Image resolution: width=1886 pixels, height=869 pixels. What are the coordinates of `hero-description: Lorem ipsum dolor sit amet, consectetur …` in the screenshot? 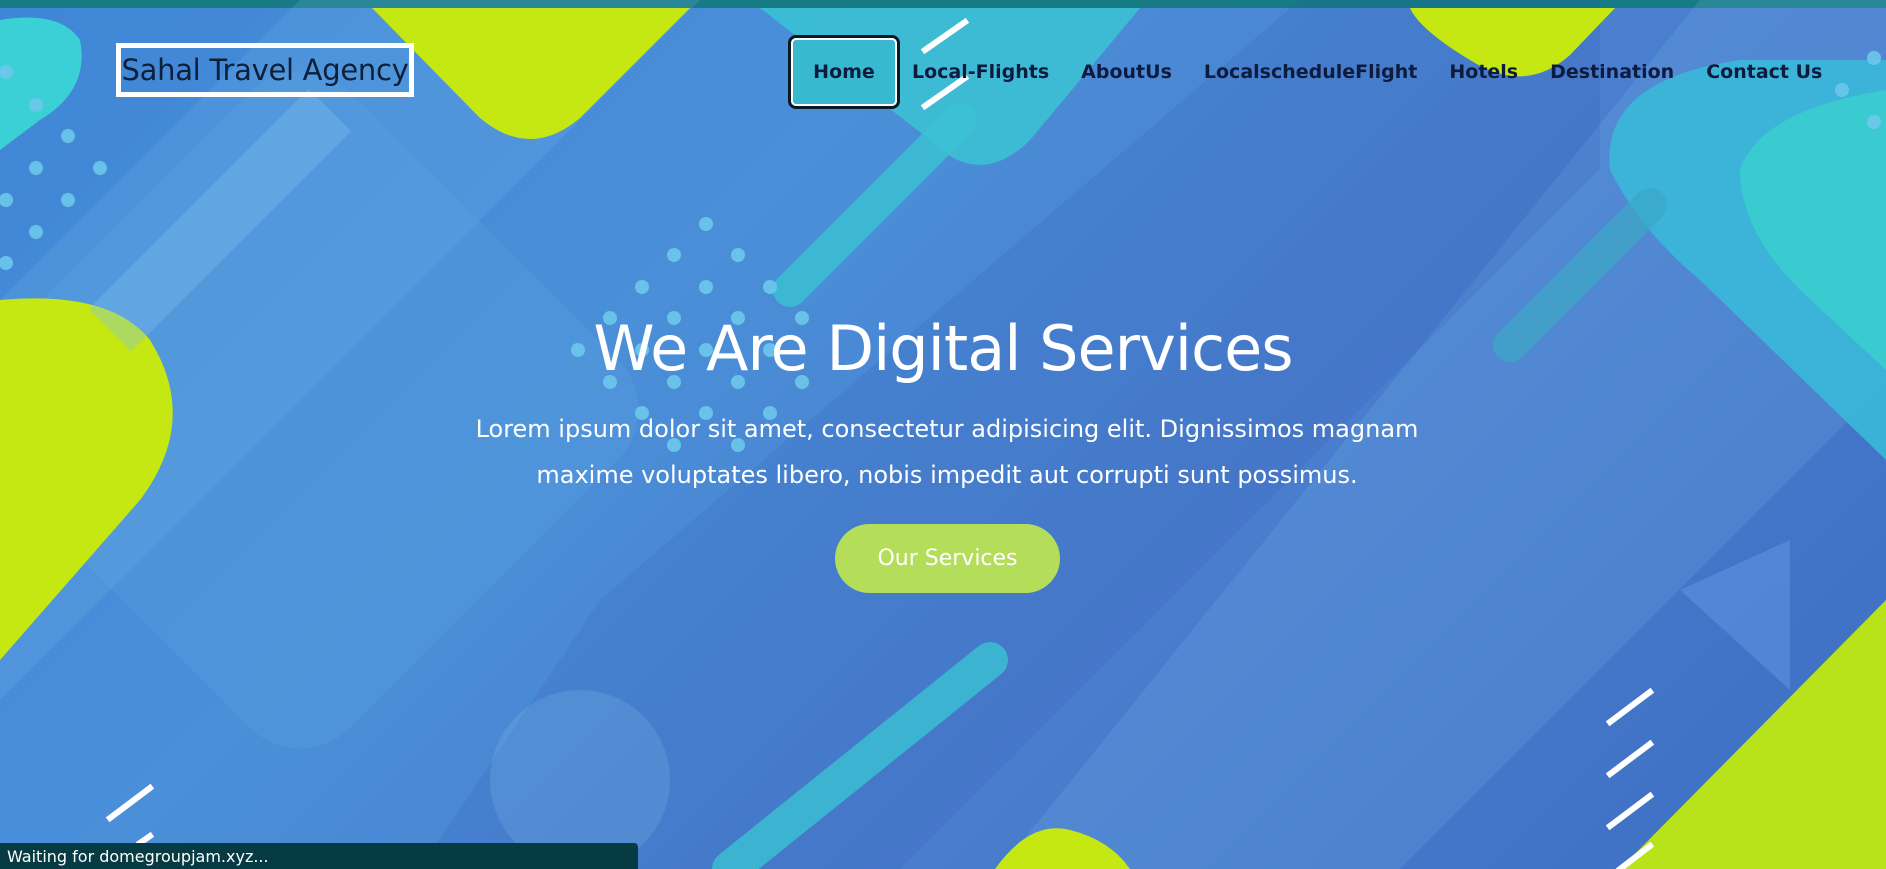 It's located at (947, 452).